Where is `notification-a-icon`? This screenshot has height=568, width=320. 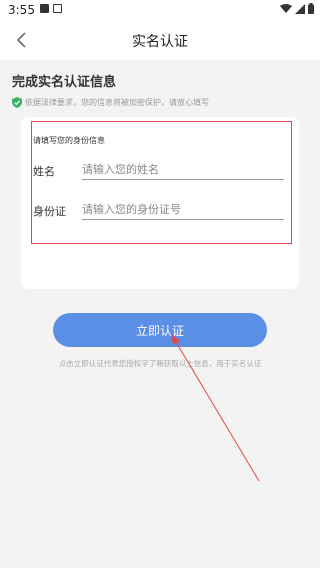
notification-a-icon is located at coordinates (57, 8).